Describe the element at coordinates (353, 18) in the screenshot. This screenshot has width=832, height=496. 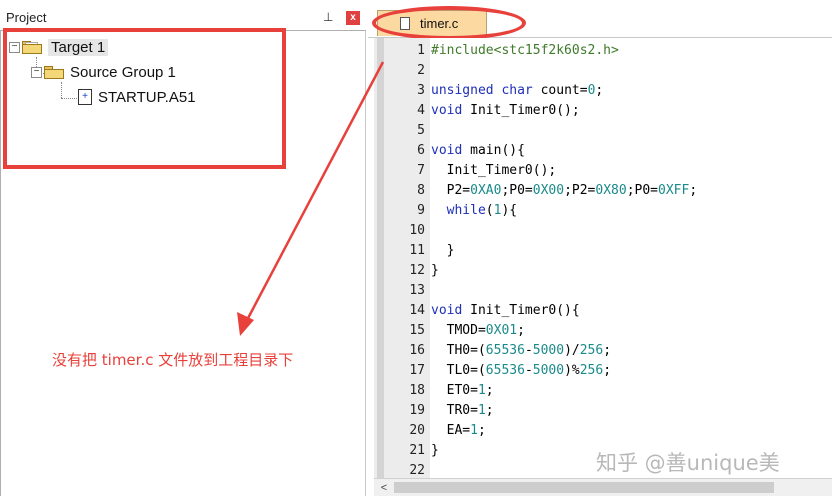
I see `close-icon: x` at that location.